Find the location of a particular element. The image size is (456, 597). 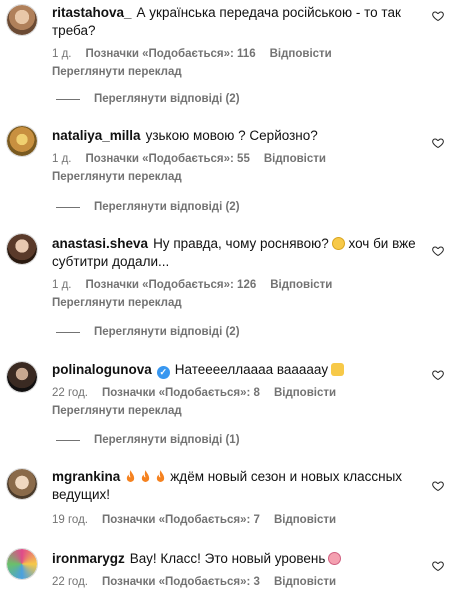

comment-text: узькою мовою ? Серйозно? is located at coordinates (231, 135).